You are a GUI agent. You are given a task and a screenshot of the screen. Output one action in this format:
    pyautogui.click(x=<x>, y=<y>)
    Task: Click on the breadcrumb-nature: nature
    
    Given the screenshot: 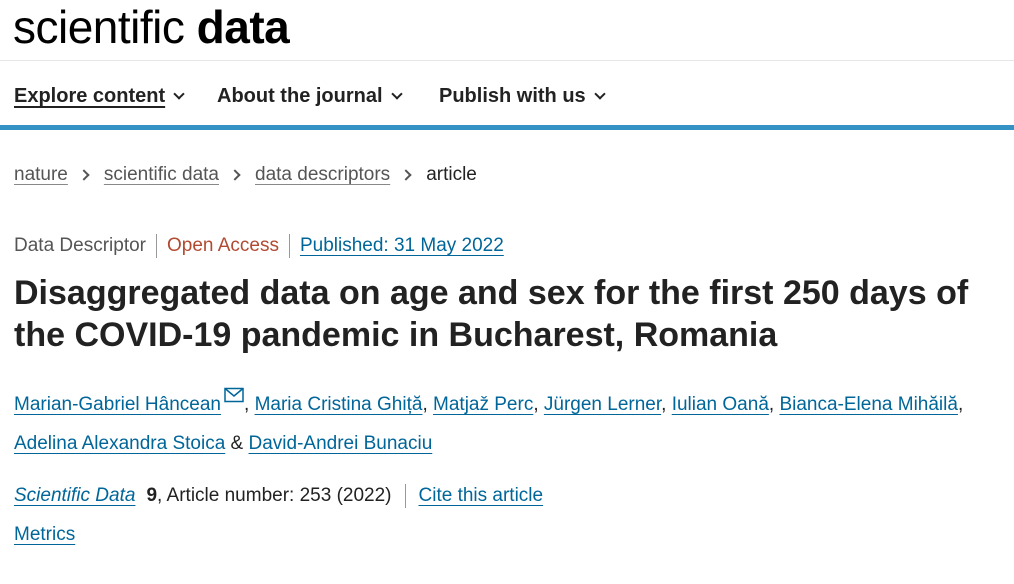 What is the action you would take?
    pyautogui.click(x=41, y=175)
    